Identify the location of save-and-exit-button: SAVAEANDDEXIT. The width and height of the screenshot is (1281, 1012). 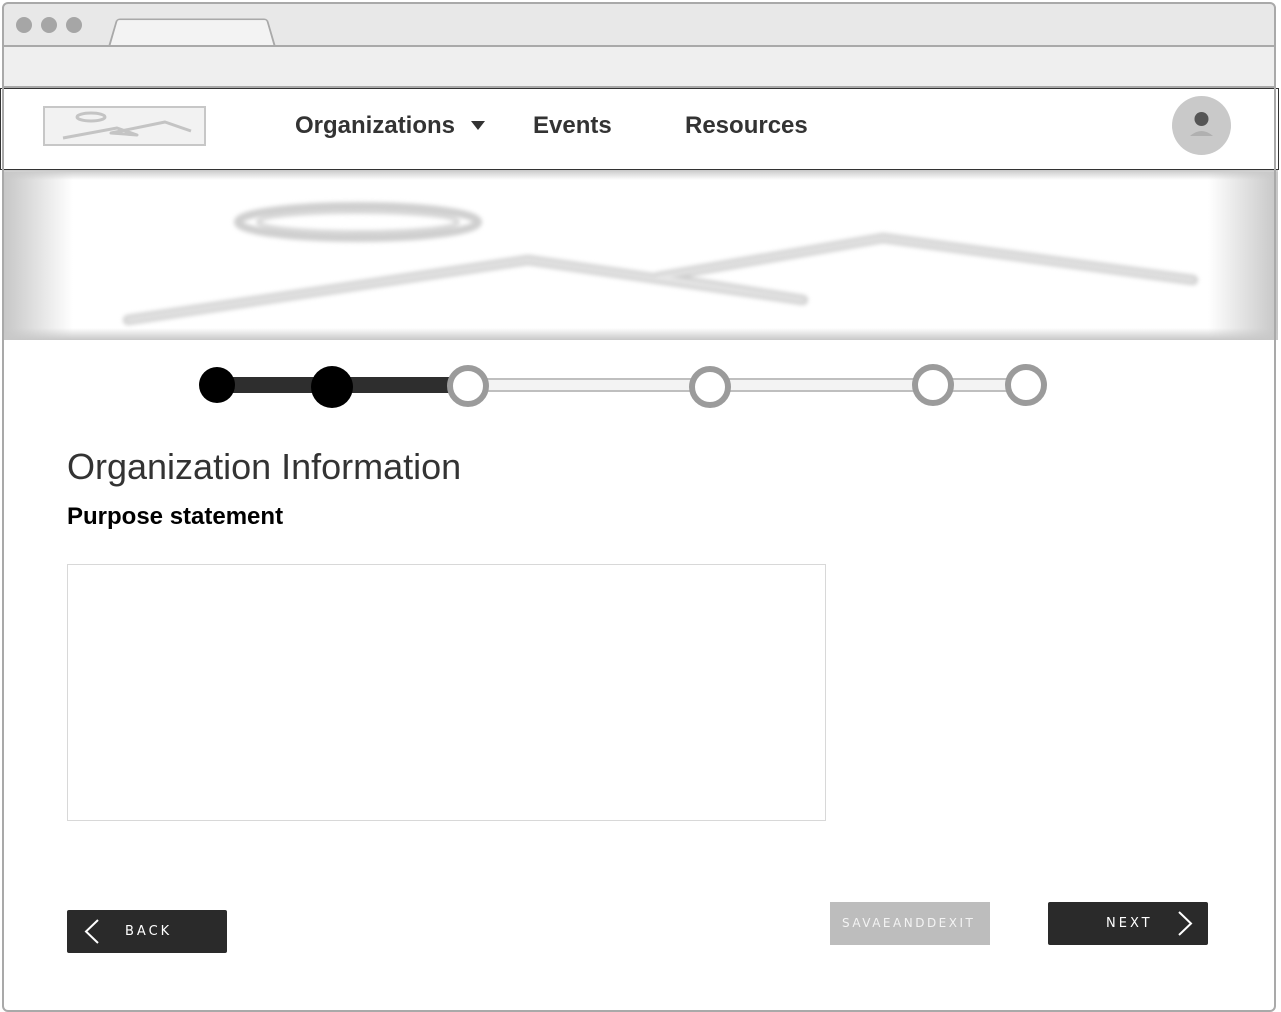
(910, 923).